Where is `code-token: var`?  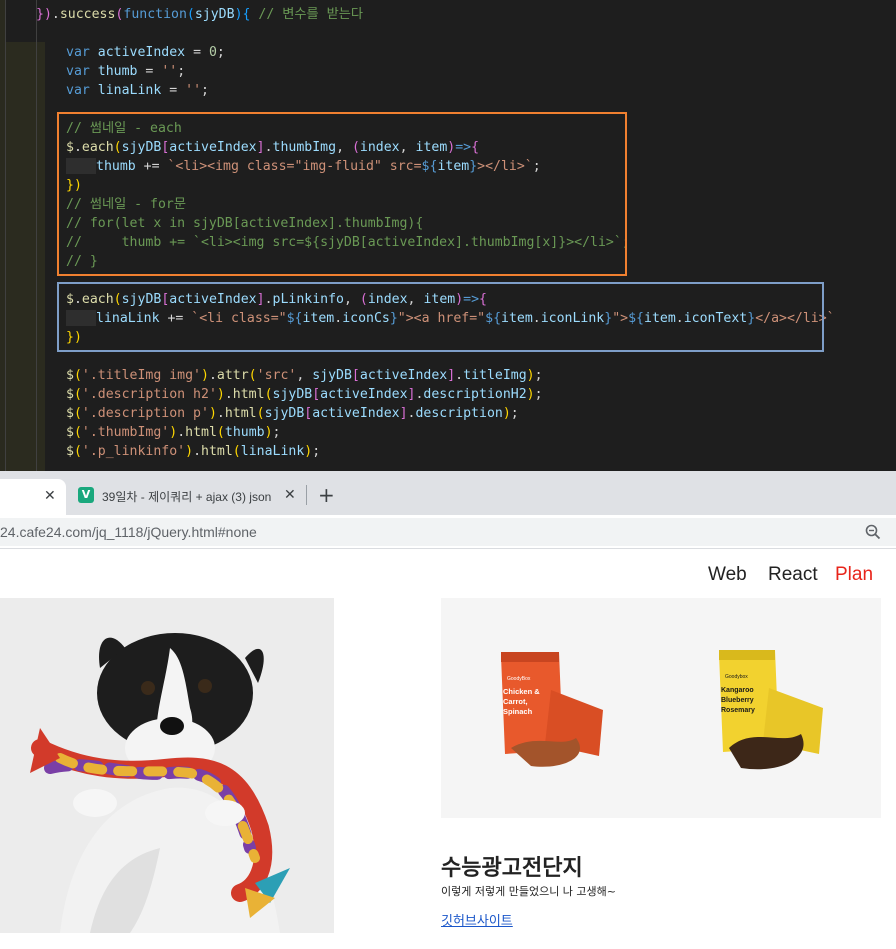 code-token: var is located at coordinates (78, 71).